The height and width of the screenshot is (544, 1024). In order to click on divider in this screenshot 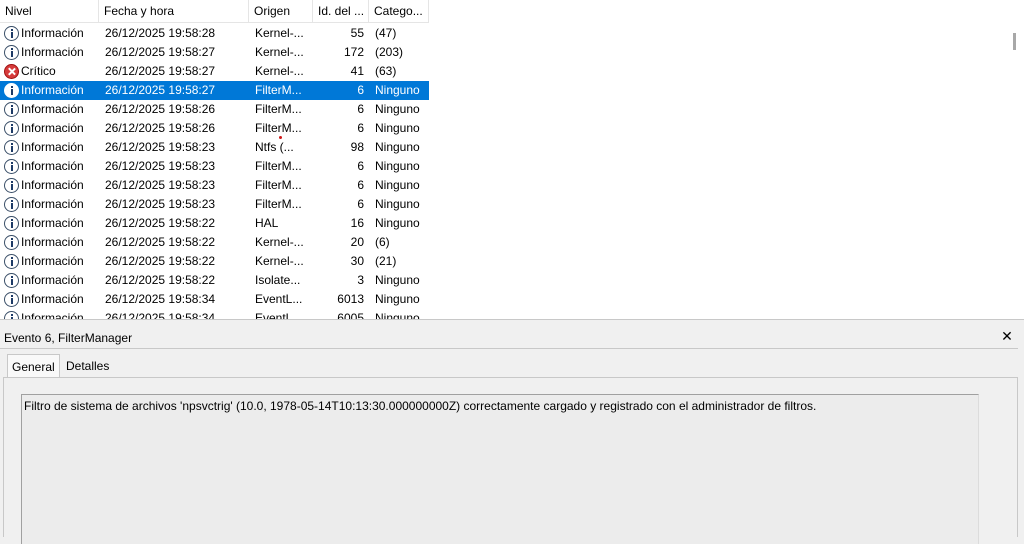, I will do `click(509, 348)`.